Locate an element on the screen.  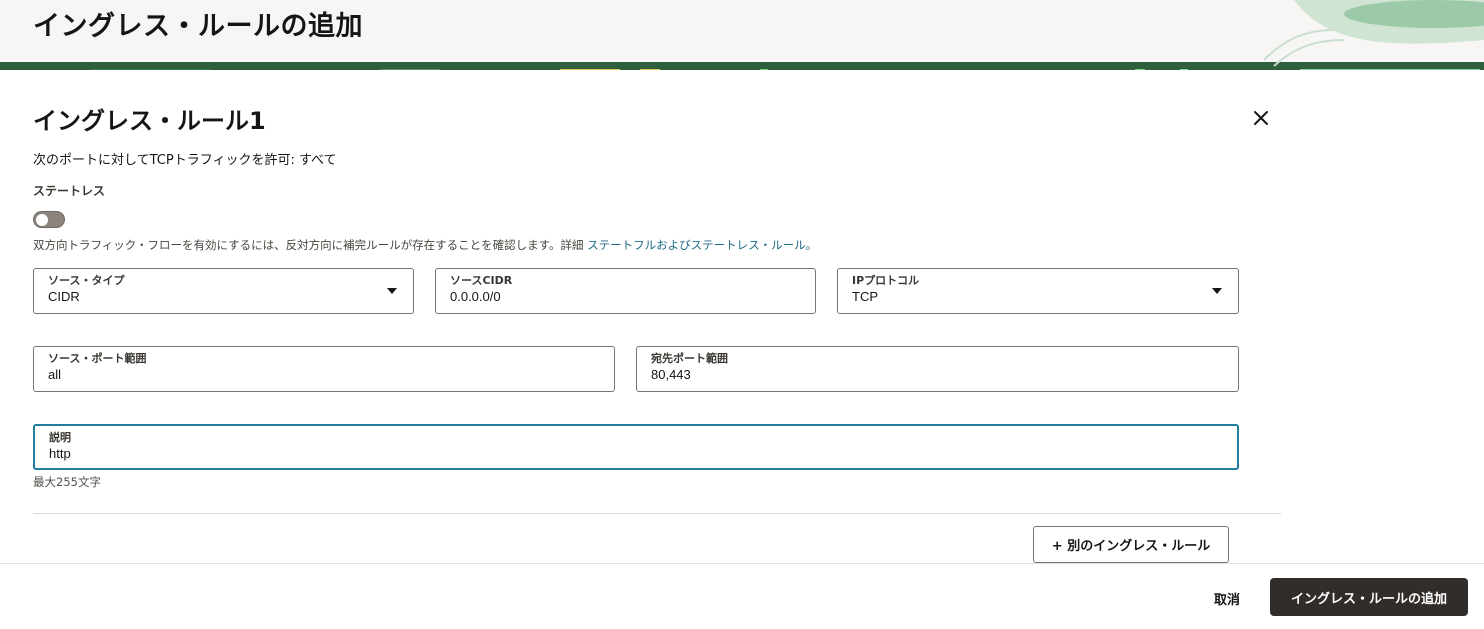
description-hint: 最大255文字 is located at coordinates (67, 482).